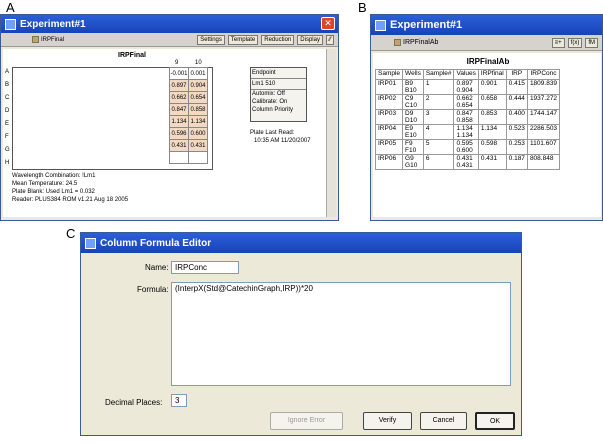 This screenshot has height=444, width=603. What do you see at coordinates (7, 124) in the screenshot?
I see `row-label: E` at bounding box center [7, 124].